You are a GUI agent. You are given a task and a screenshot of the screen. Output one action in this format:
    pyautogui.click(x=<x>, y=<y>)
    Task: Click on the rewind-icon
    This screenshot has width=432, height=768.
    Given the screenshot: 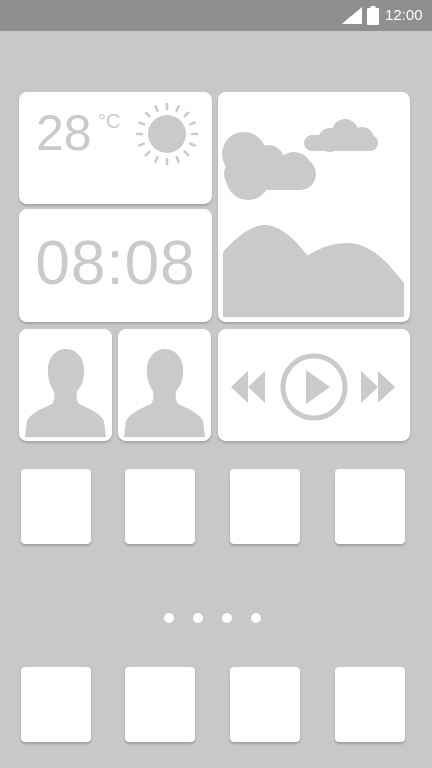 What is the action you would take?
    pyautogui.click(x=248, y=387)
    